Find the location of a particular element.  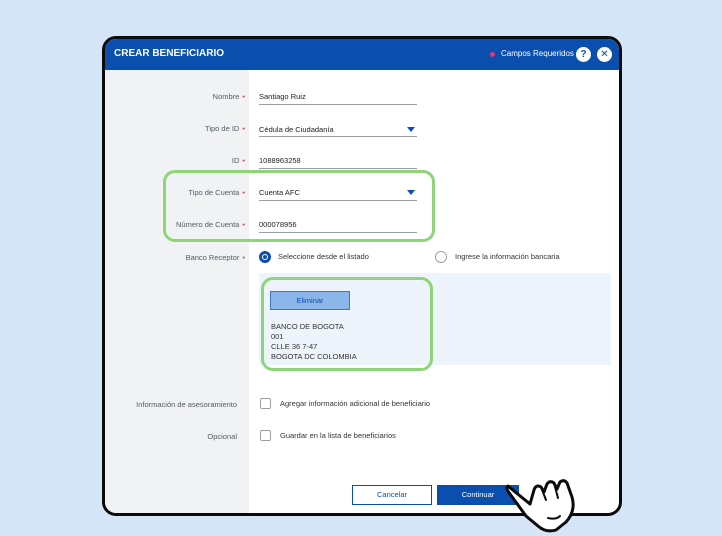

id-input: 1088963258 is located at coordinates (280, 160).